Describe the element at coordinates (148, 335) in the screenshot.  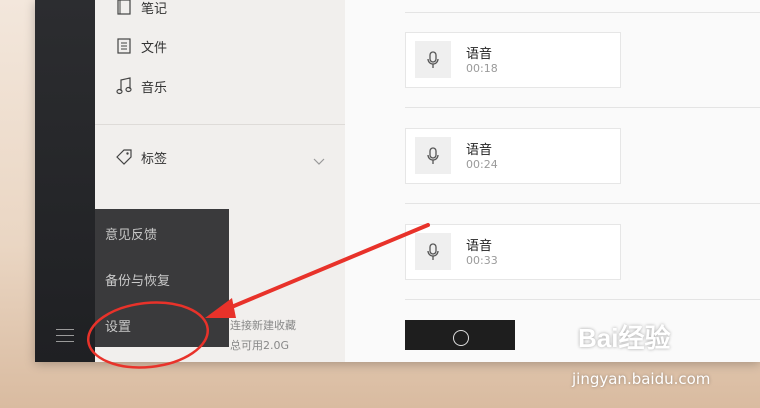
I see `annotation-circle` at that location.